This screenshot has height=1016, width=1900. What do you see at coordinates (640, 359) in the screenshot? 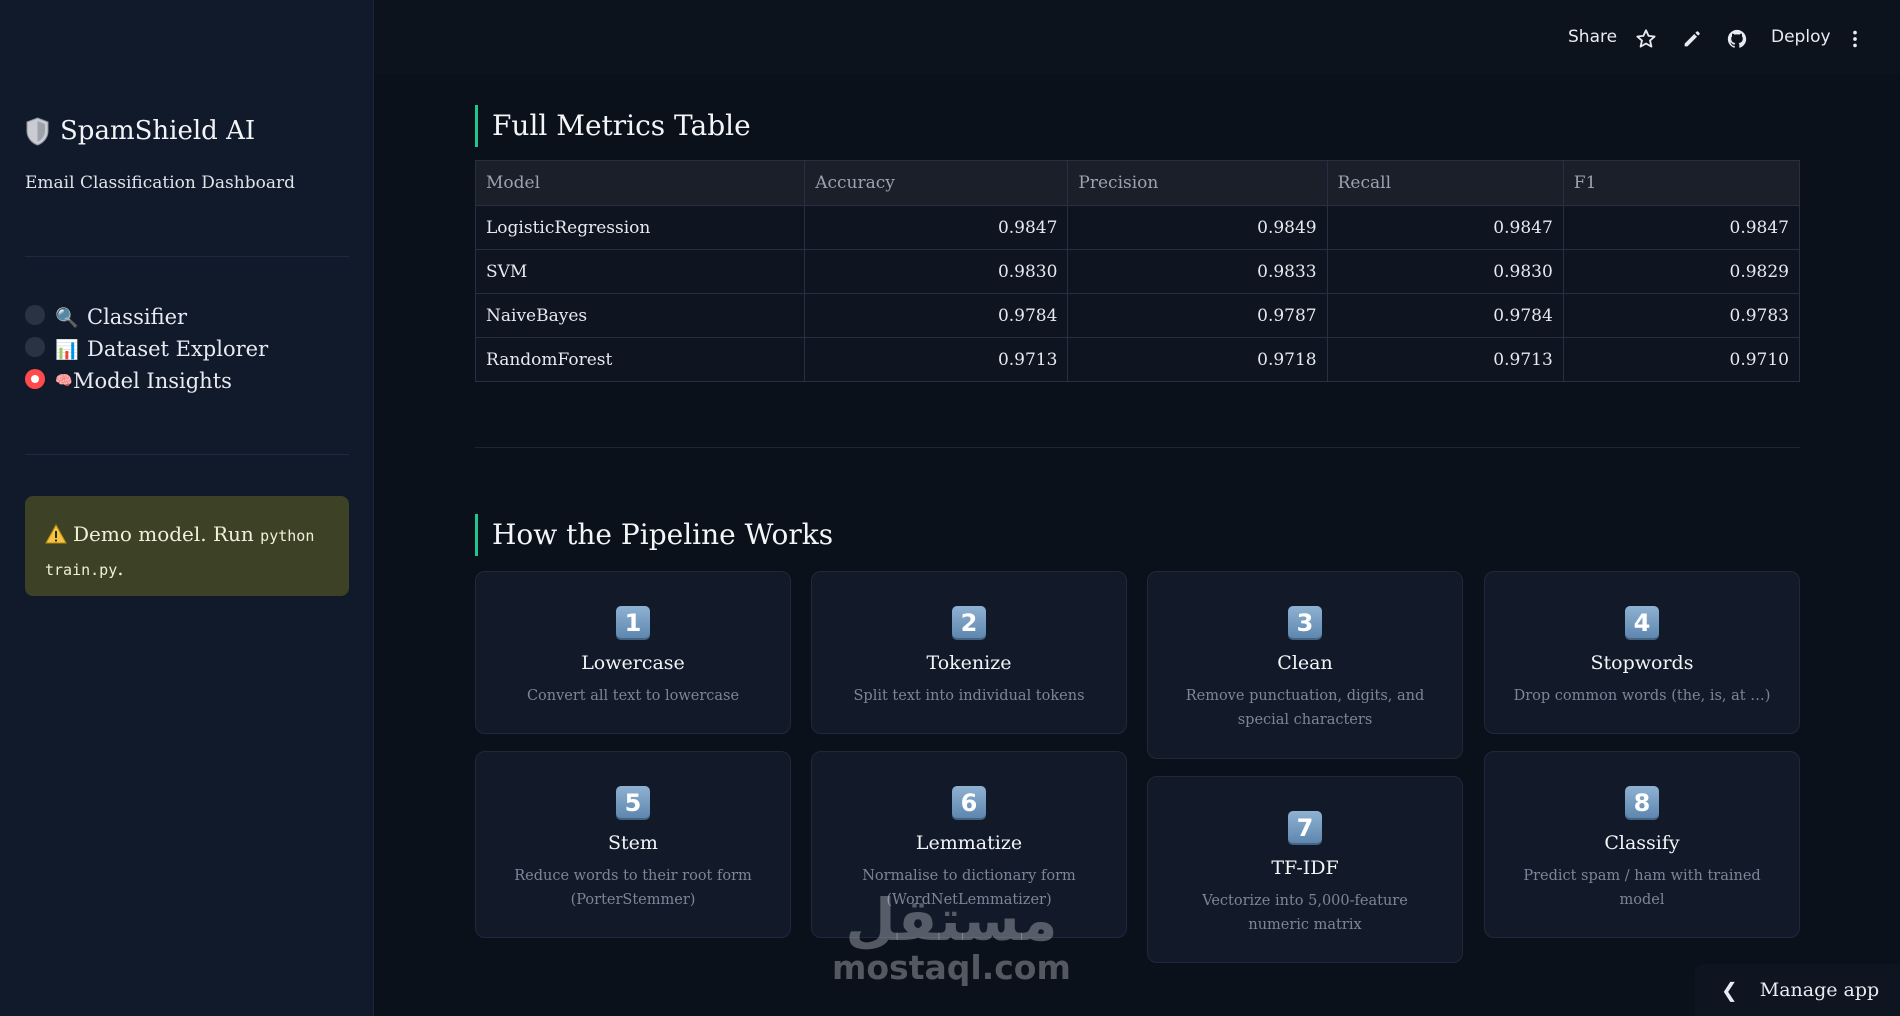
I see `model-name-cell: RandomForest` at bounding box center [640, 359].